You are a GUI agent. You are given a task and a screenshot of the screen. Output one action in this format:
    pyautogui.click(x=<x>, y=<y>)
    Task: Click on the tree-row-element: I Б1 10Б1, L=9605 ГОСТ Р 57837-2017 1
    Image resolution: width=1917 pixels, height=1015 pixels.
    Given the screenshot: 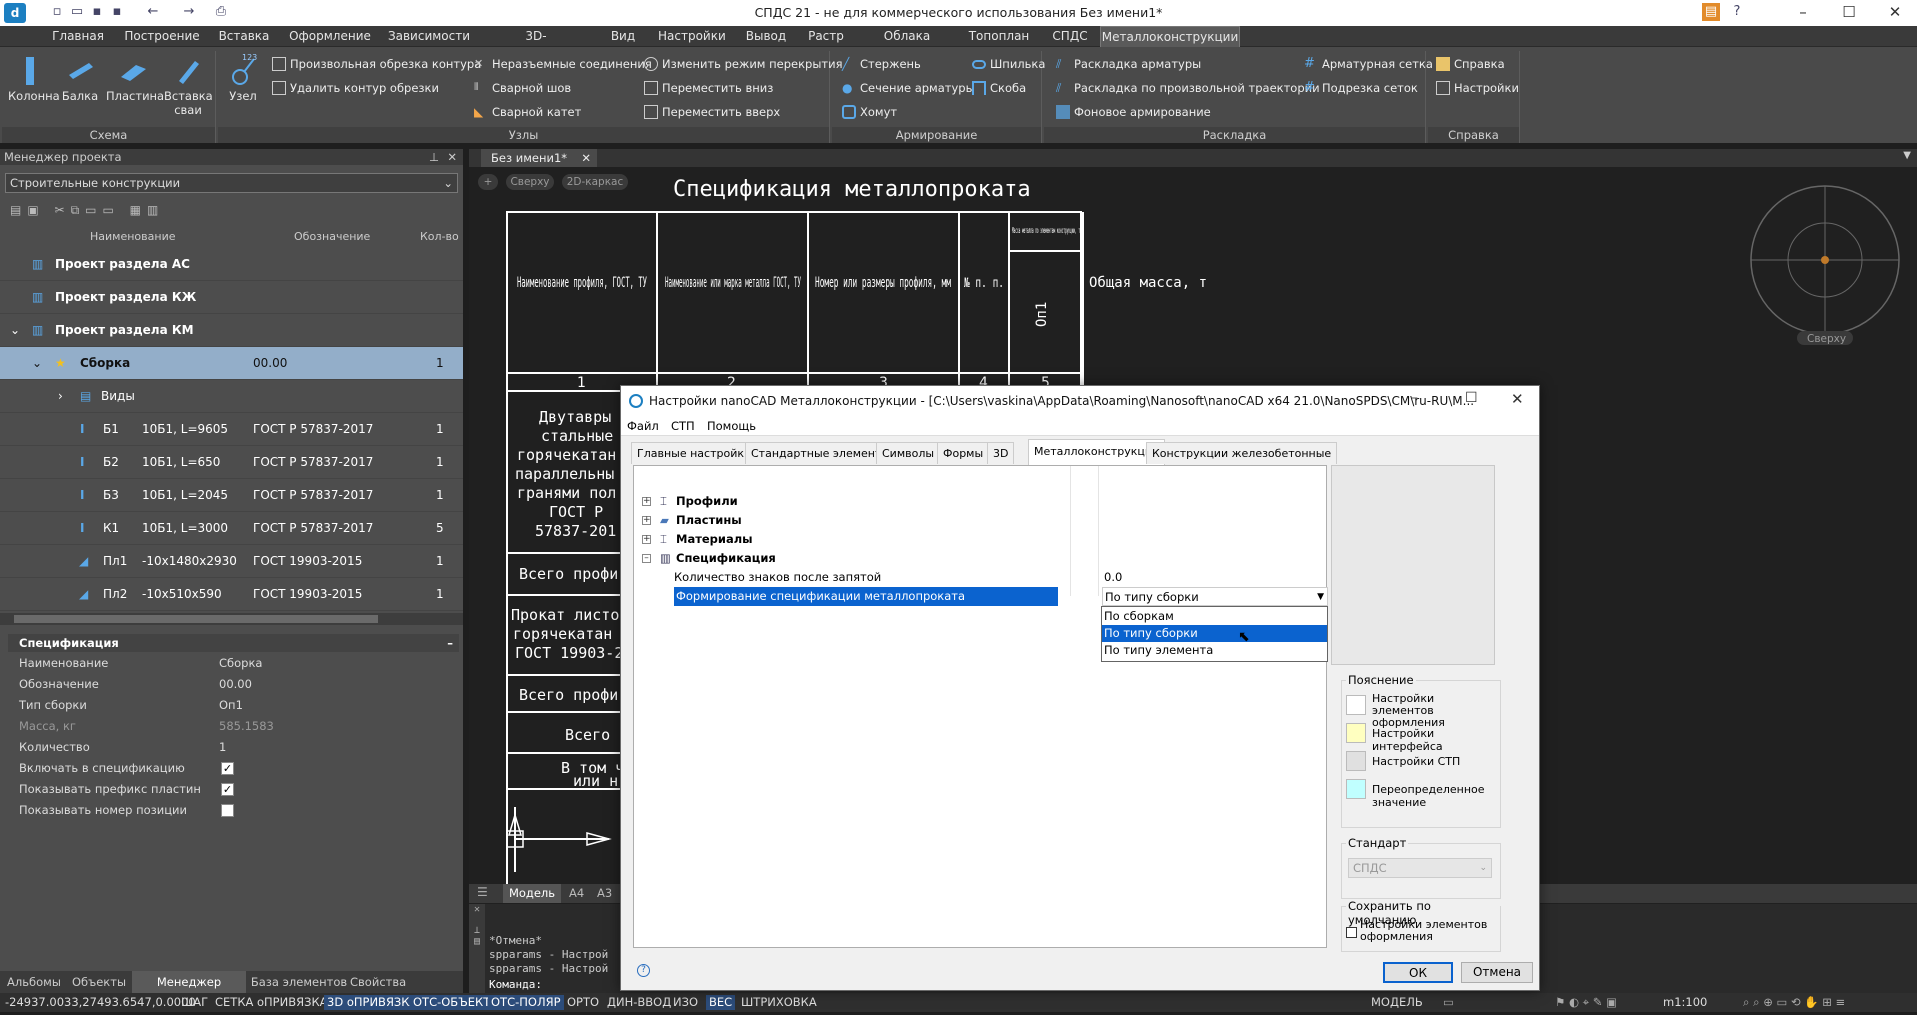 What is the action you would take?
    pyautogui.click(x=231, y=429)
    